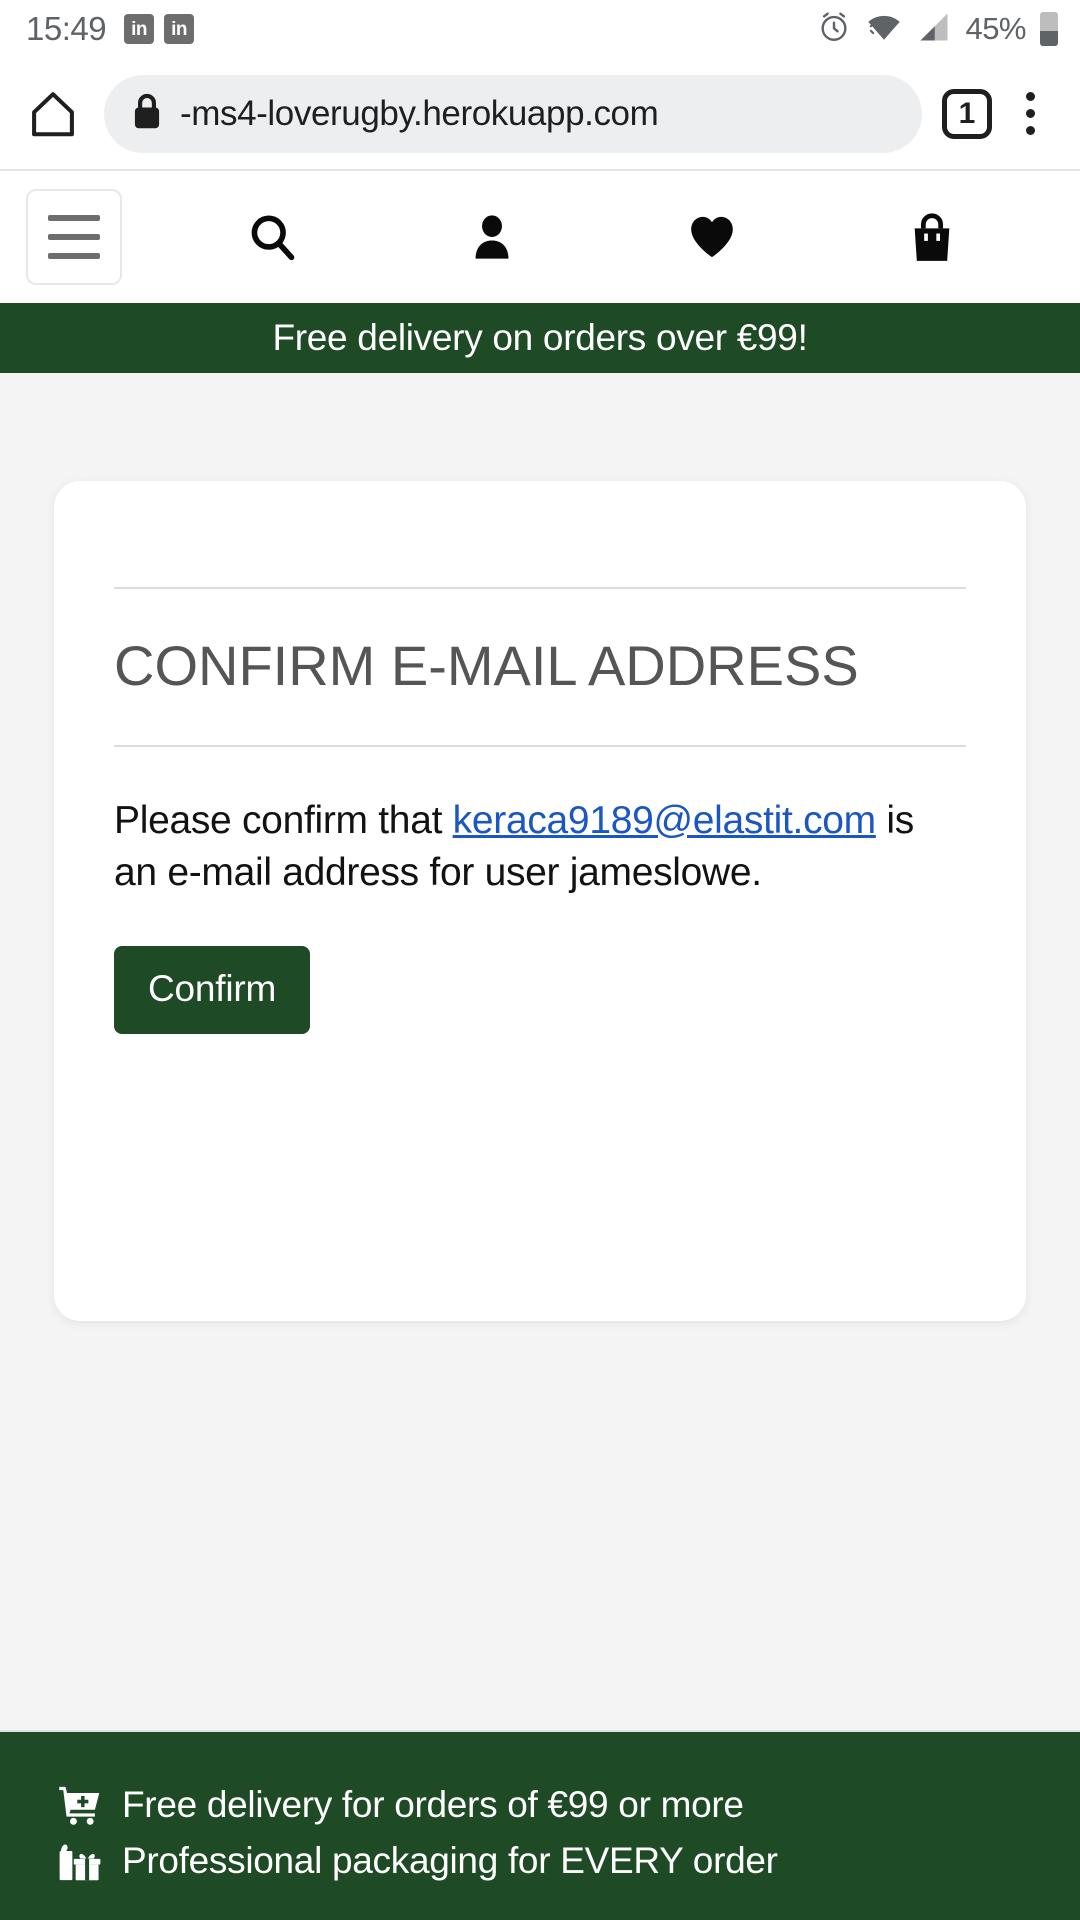 The height and width of the screenshot is (1920, 1080). Describe the element at coordinates (932, 237) in the screenshot. I see `shopping-bag-icon` at that location.